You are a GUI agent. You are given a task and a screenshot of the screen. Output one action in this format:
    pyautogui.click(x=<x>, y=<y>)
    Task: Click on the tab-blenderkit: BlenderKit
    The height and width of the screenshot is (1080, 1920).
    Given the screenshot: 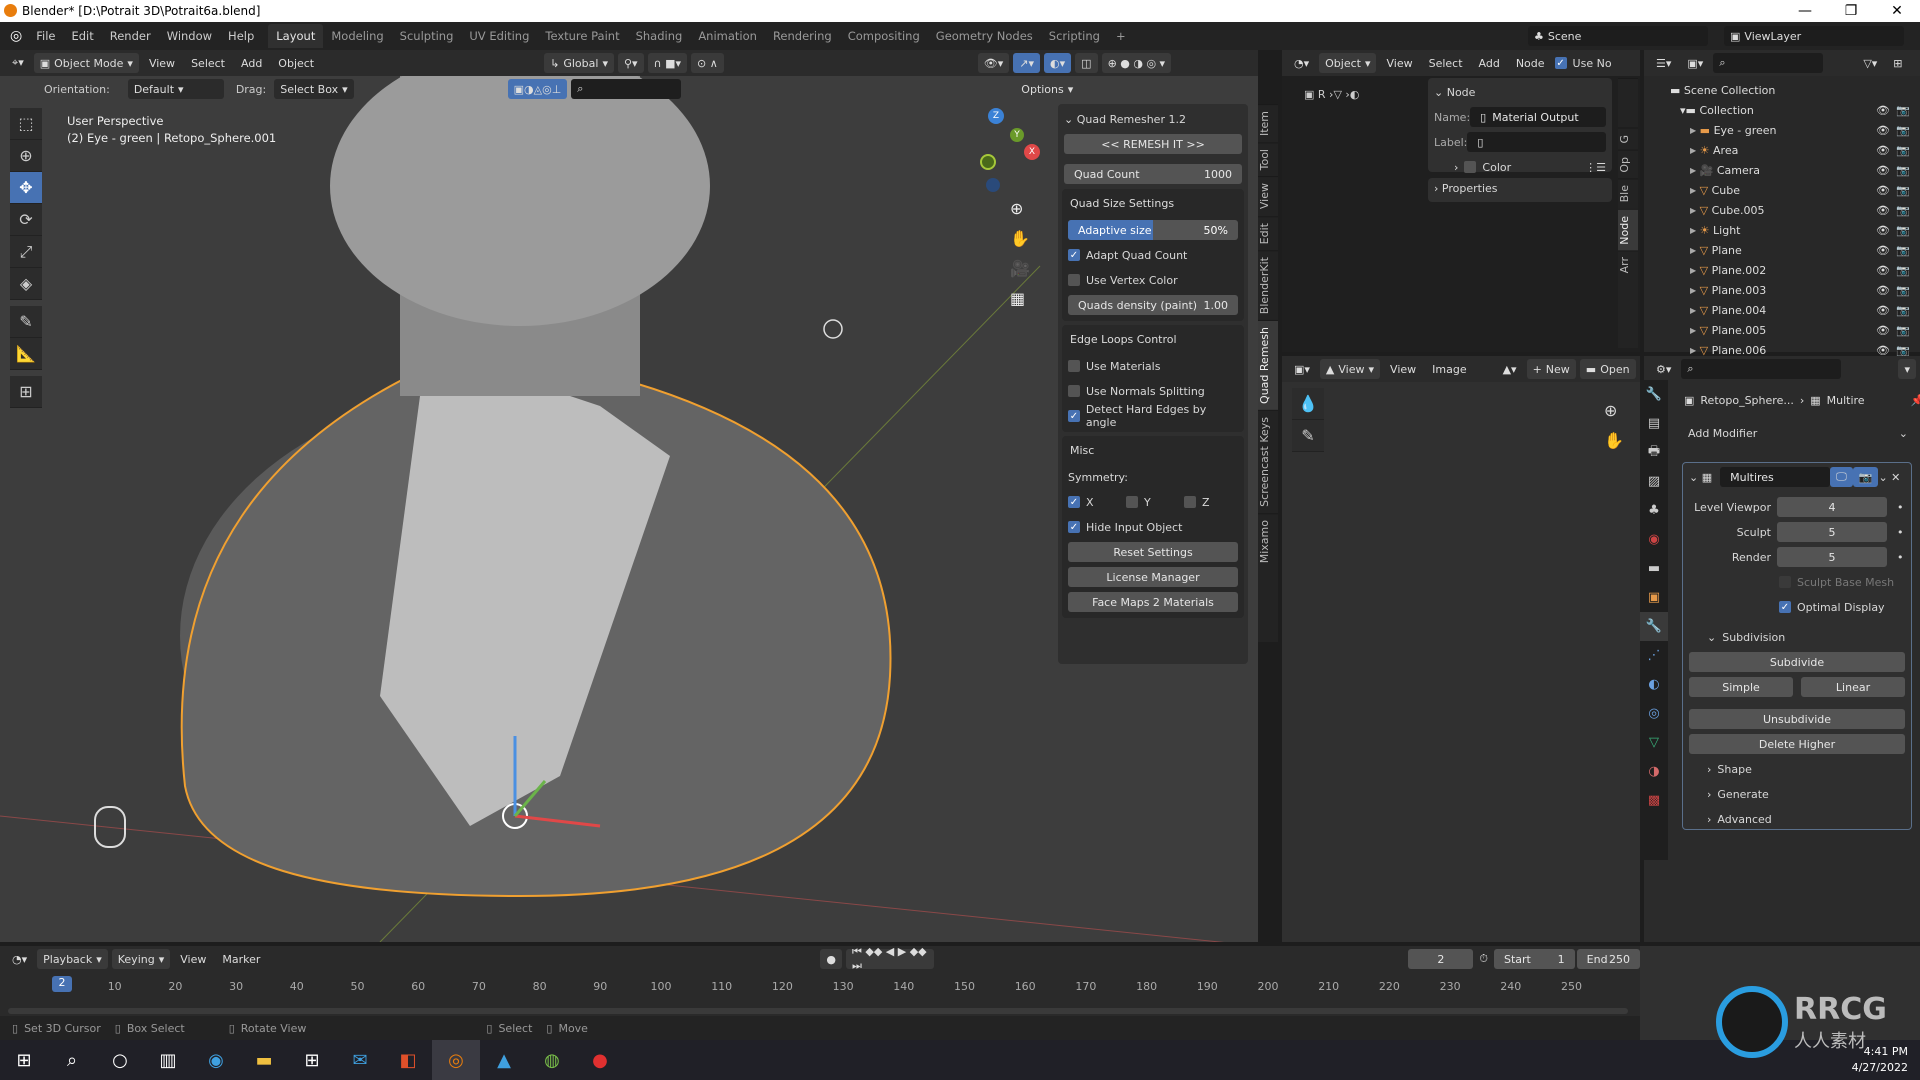 What is the action you would take?
    pyautogui.click(x=1268, y=285)
    